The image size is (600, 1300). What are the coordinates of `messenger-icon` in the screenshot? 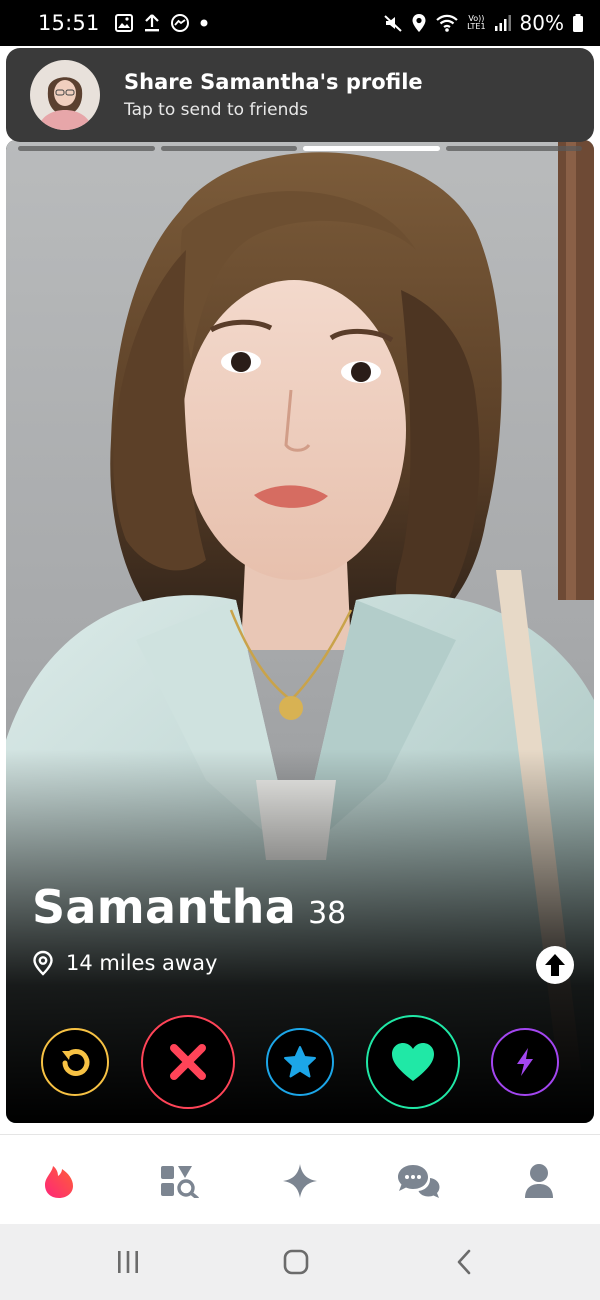 It's located at (179, 23).